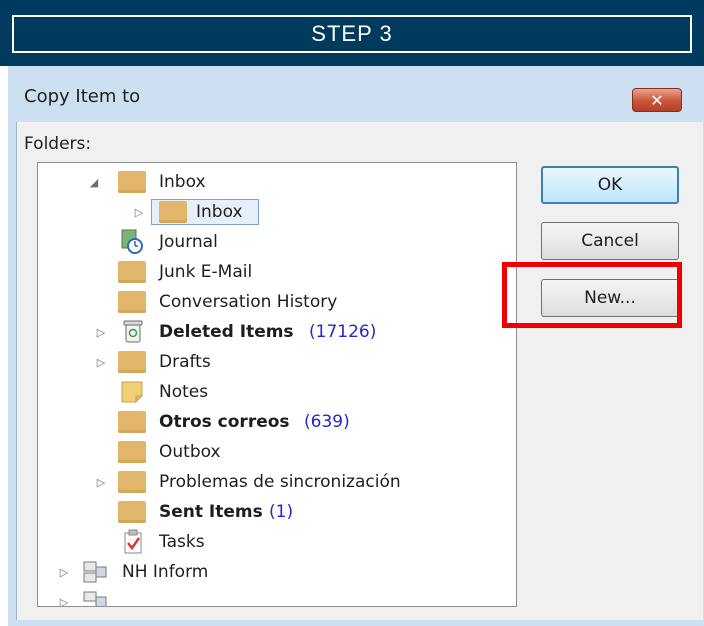 This screenshot has width=704, height=626. Describe the element at coordinates (327, 422) in the screenshot. I see `unread-count: (639)` at that location.